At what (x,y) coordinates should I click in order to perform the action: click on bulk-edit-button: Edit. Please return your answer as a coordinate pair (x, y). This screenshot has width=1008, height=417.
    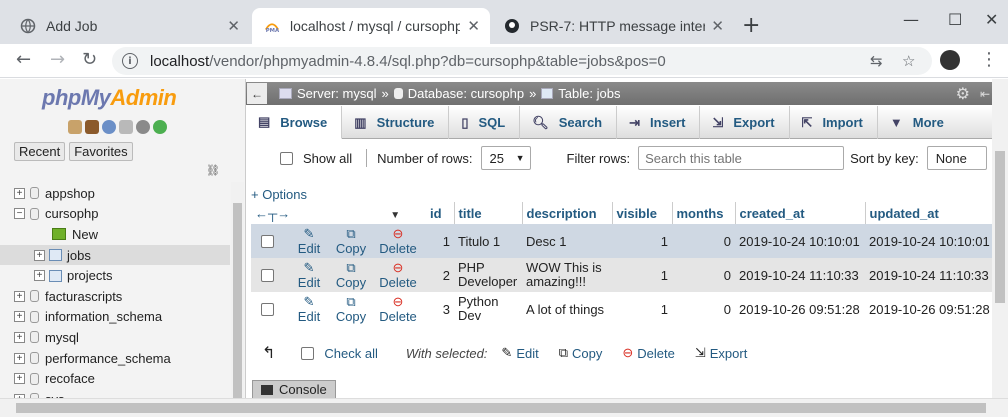
    Looking at the image, I should click on (527, 353).